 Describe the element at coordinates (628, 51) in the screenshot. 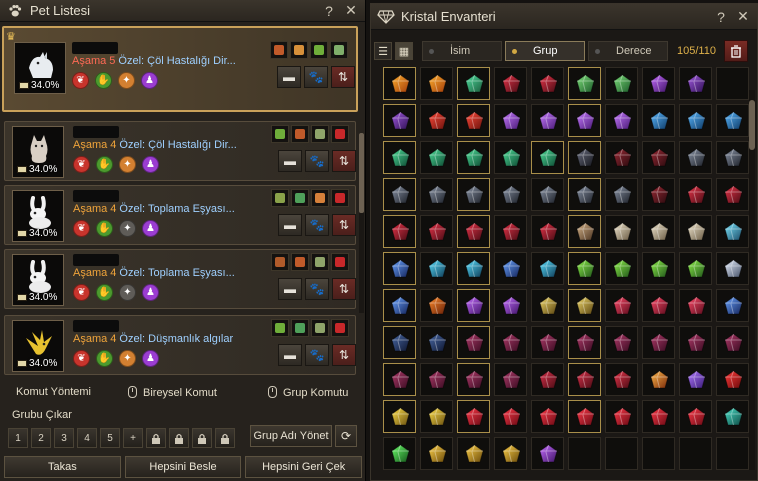

I see `sort-by-grade-button: Derece` at that location.